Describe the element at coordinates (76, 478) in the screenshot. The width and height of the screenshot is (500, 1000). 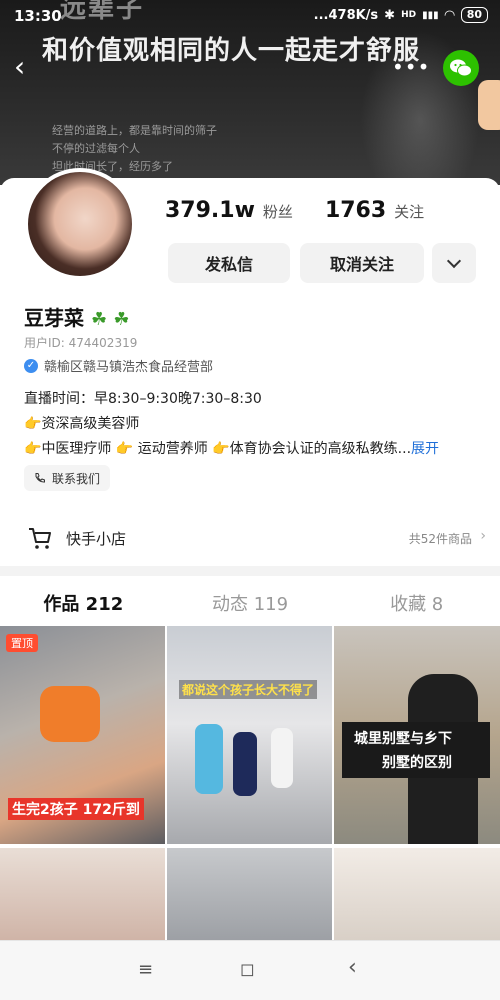
I see `contact-label: 联系我们` at that location.